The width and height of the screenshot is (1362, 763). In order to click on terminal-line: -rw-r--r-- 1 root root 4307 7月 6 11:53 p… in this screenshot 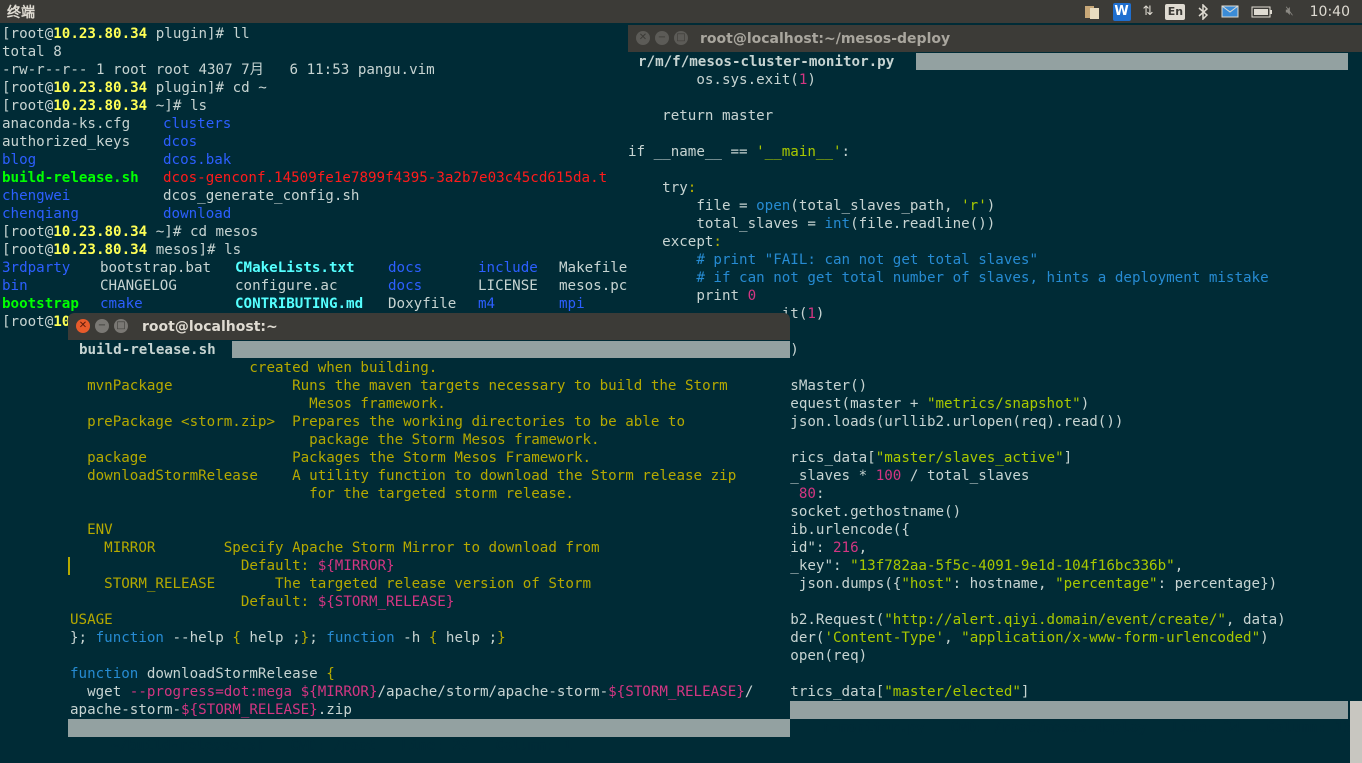, I will do `click(218, 70)`.